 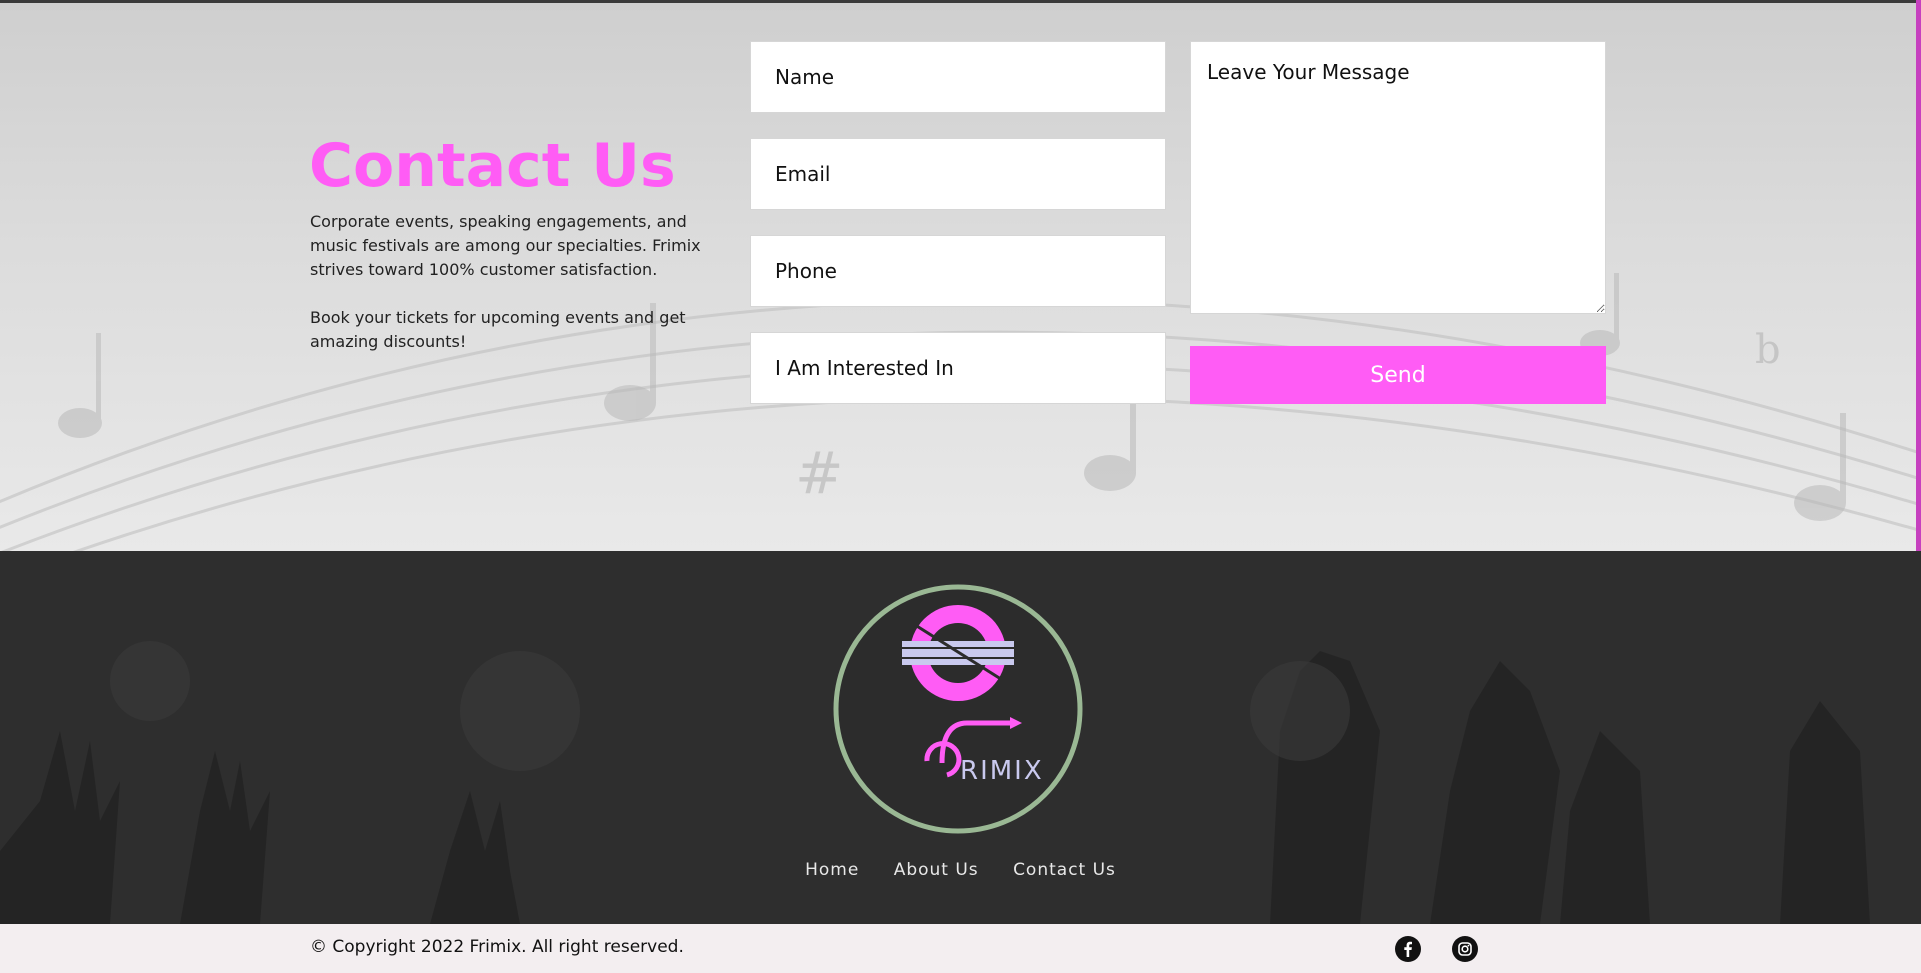 What do you see at coordinates (1768, 350) in the screenshot?
I see `svg-text: b` at bounding box center [1768, 350].